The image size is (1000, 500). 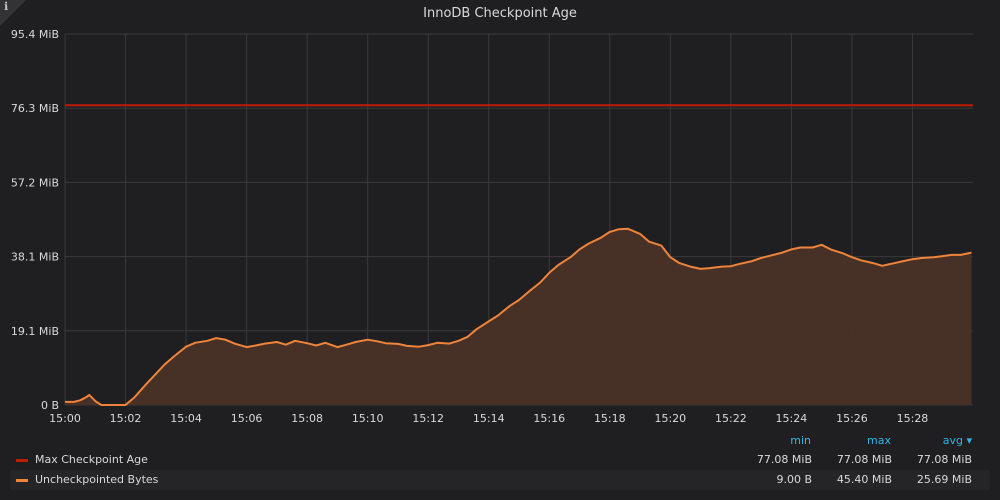 What do you see at coordinates (65, 418) in the screenshot?
I see `x-tick-label: 15:00` at bounding box center [65, 418].